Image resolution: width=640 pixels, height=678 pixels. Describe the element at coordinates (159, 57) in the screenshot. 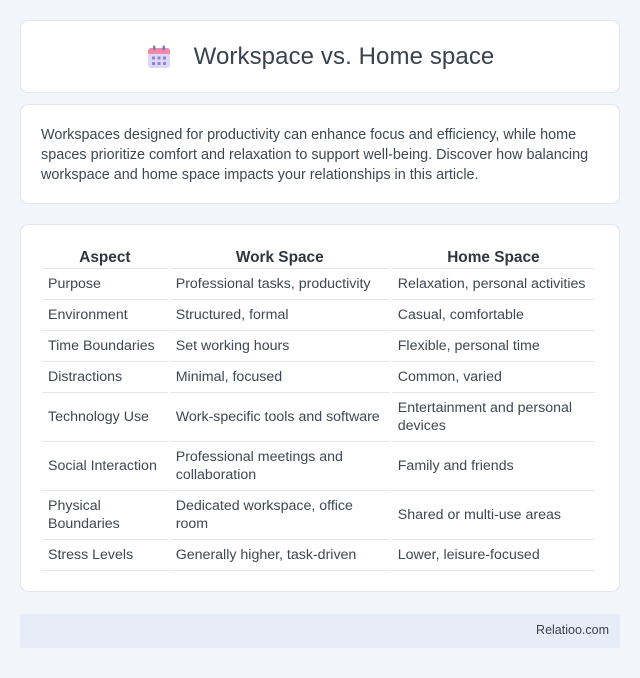

I see `calendar-icon` at that location.